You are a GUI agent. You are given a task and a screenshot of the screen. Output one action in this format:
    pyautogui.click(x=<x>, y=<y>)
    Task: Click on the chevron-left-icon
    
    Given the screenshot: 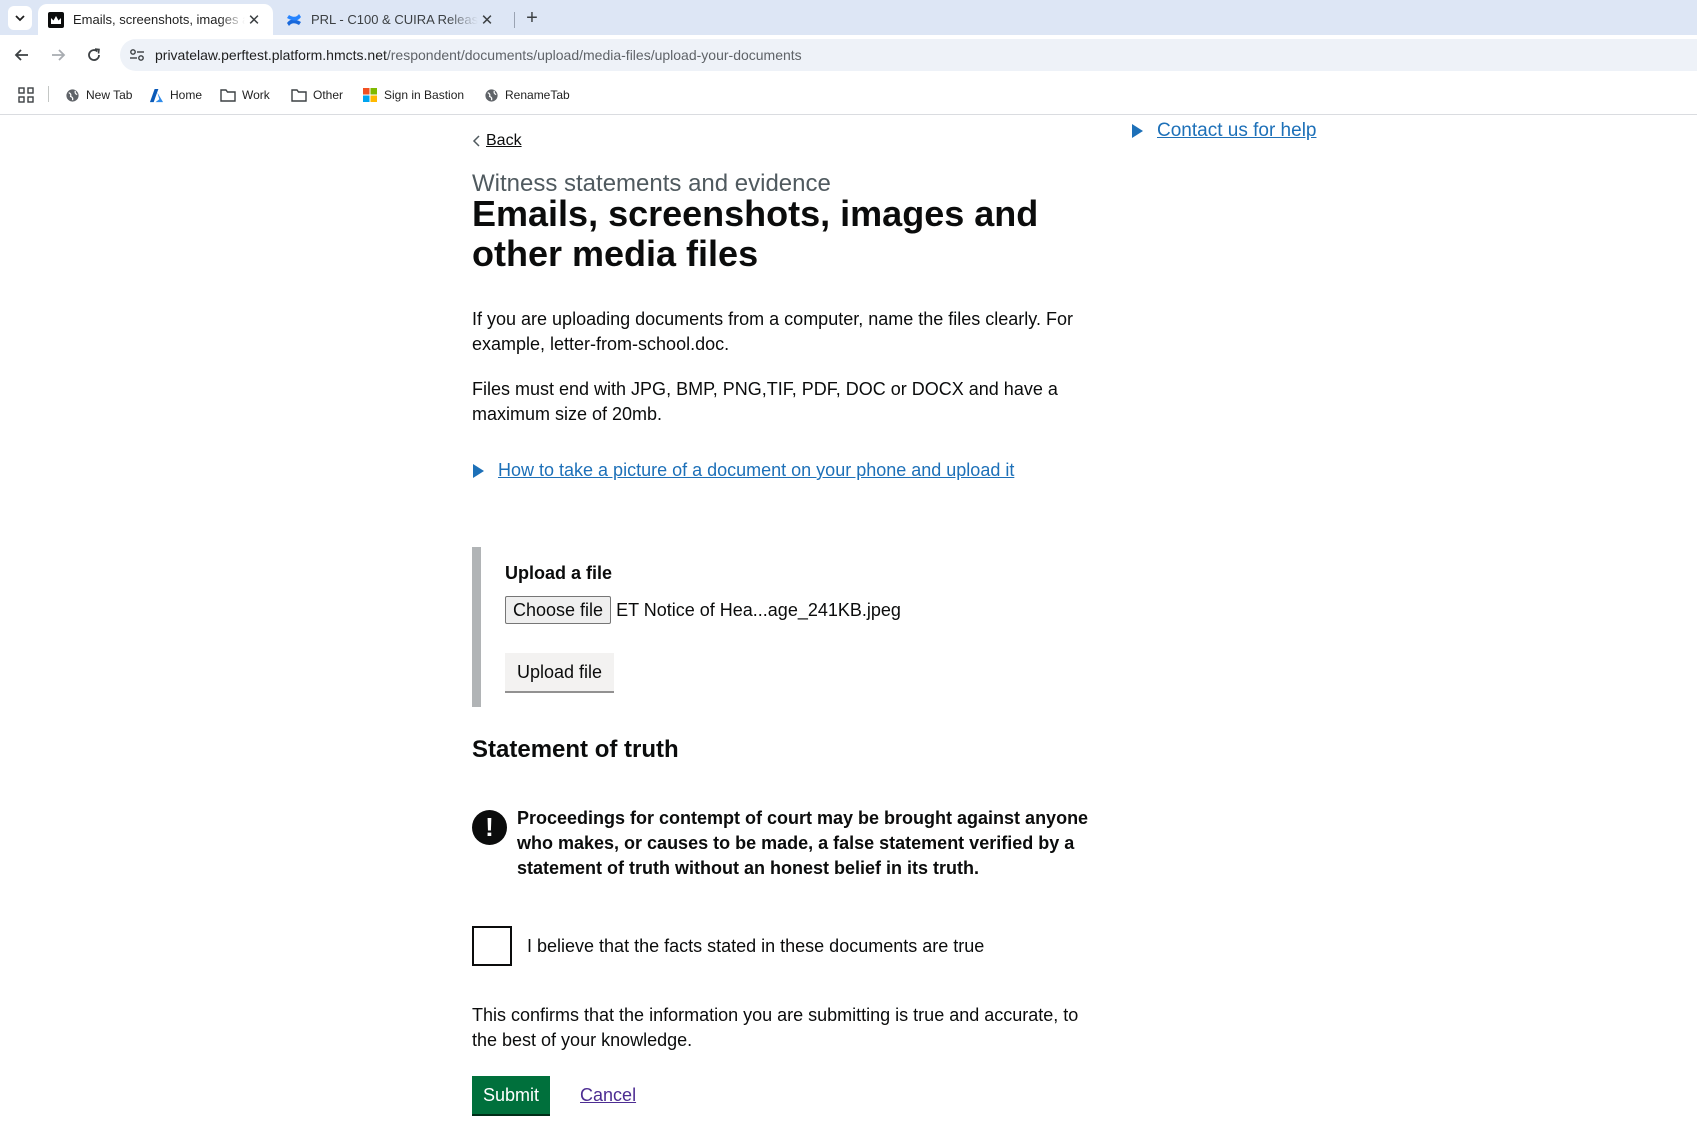 What is the action you would take?
    pyautogui.click(x=476, y=141)
    